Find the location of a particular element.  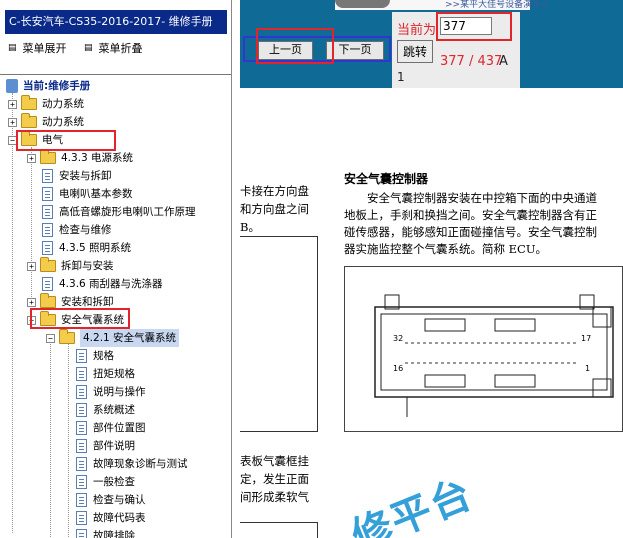

current-page-label: 当前为 is located at coordinates (417, 30).